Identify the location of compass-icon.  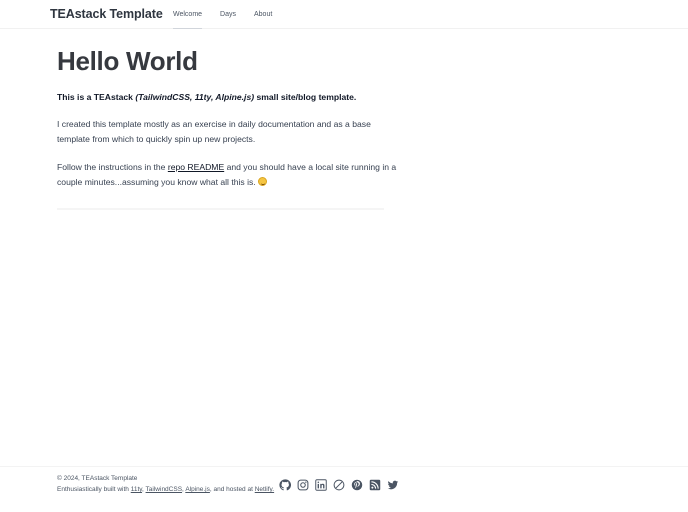
(339, 485).